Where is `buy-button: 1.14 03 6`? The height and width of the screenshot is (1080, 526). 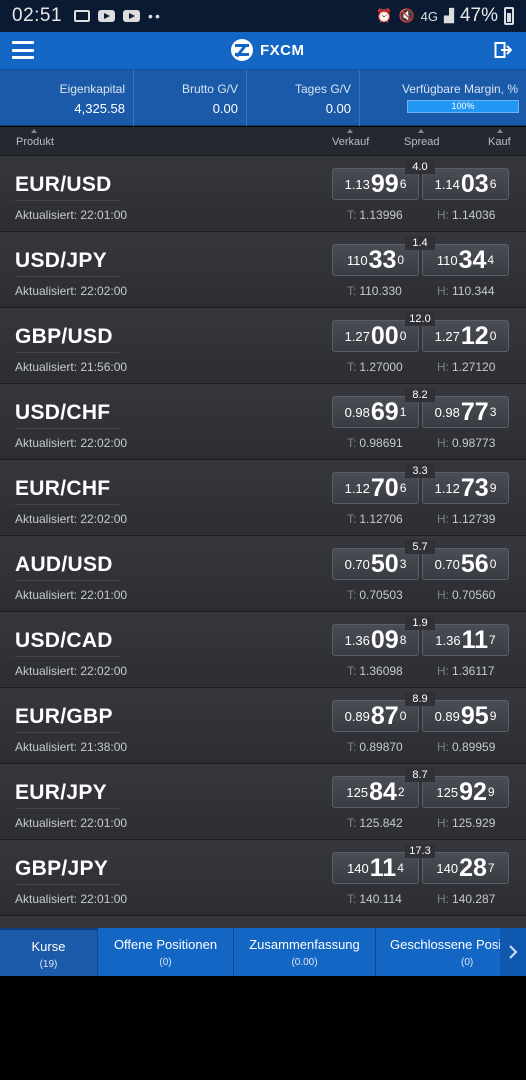 buy-button: 1.14 03 6 is located at coordinates (465, 184).